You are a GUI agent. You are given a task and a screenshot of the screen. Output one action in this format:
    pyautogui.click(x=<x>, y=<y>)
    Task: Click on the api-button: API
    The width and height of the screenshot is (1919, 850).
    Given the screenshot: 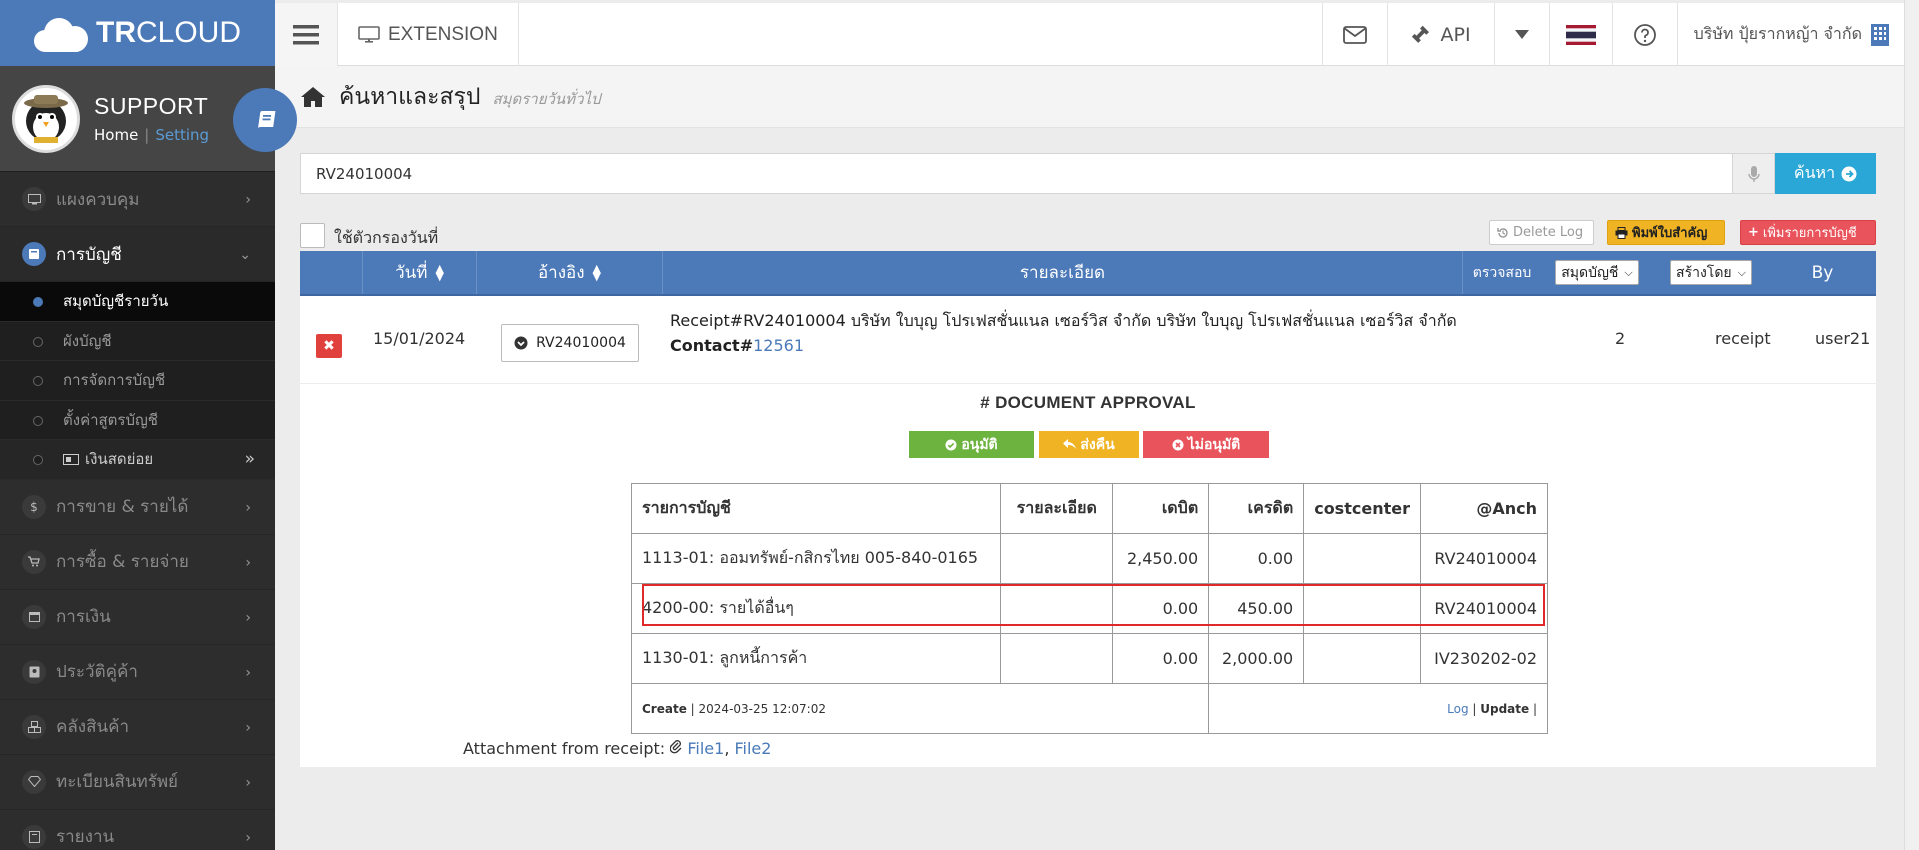 What is the action you would take?
    pyautogui.click(x=1440, y=34)
    